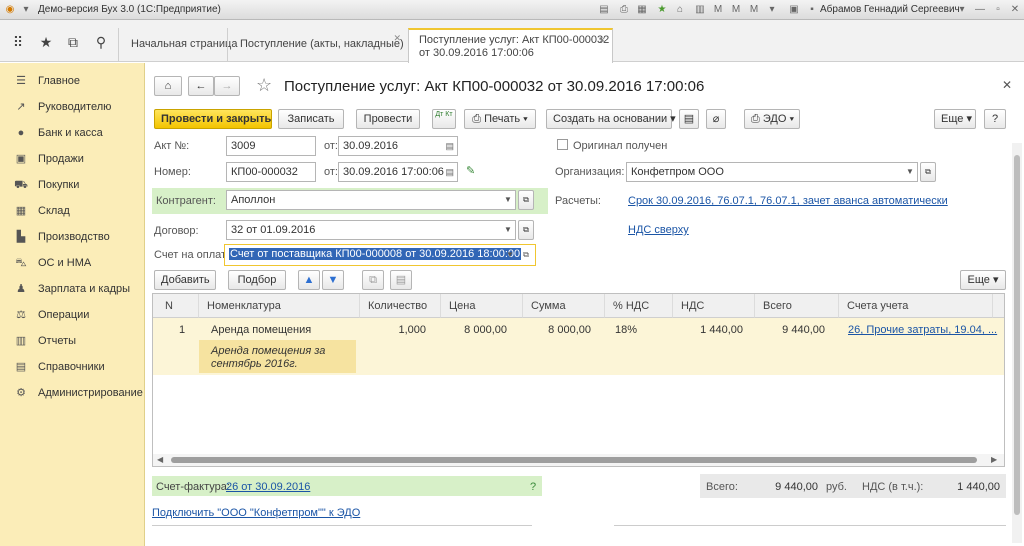 The height and width of the screenshot is (546, 1024). I want to click on invoice-footer-link: 26 от 30.09.2016, so click(268, 487).